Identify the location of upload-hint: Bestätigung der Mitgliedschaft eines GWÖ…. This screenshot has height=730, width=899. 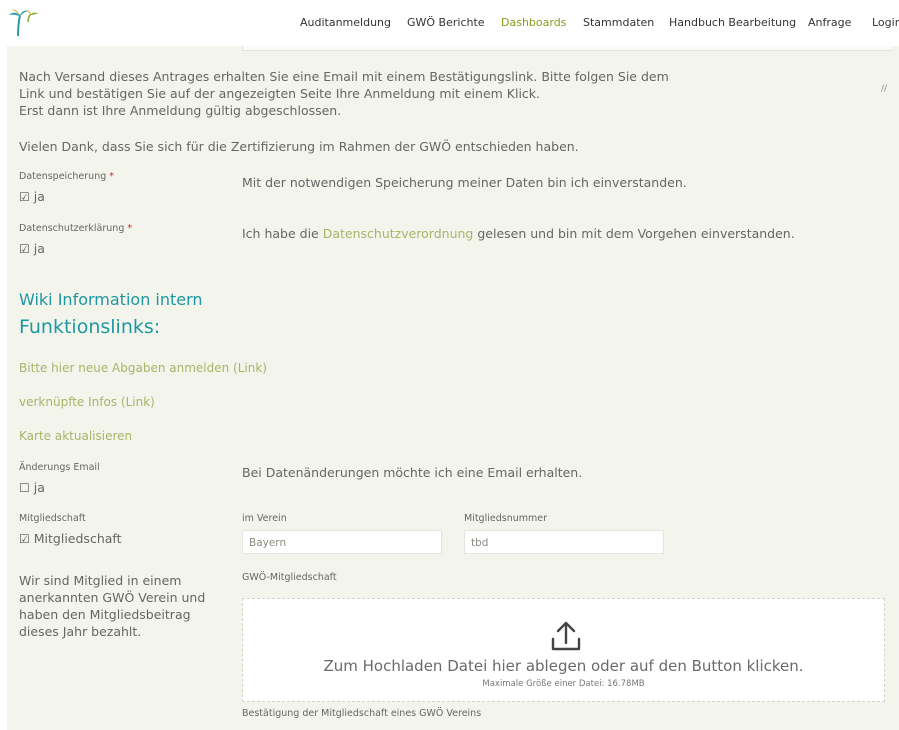
(362, 713).